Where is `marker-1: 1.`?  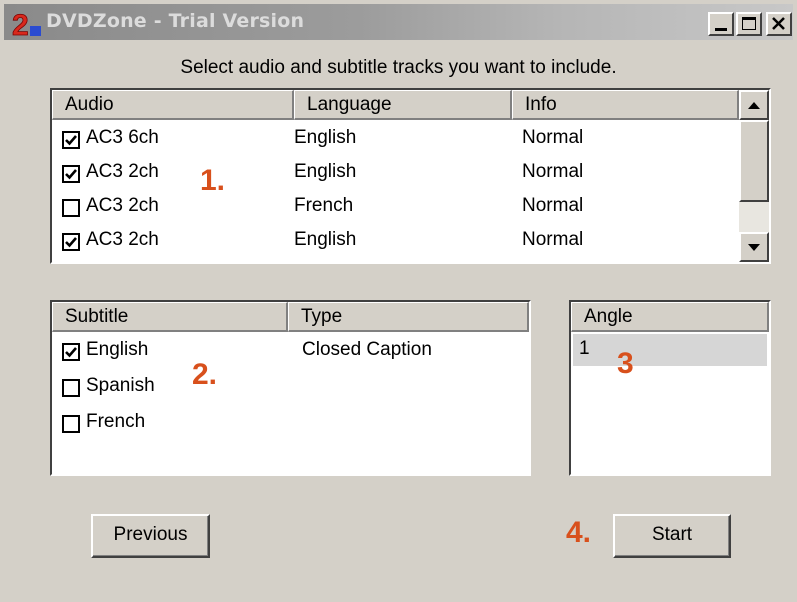
marker-1: 1. is located at coordinates (213, 180).